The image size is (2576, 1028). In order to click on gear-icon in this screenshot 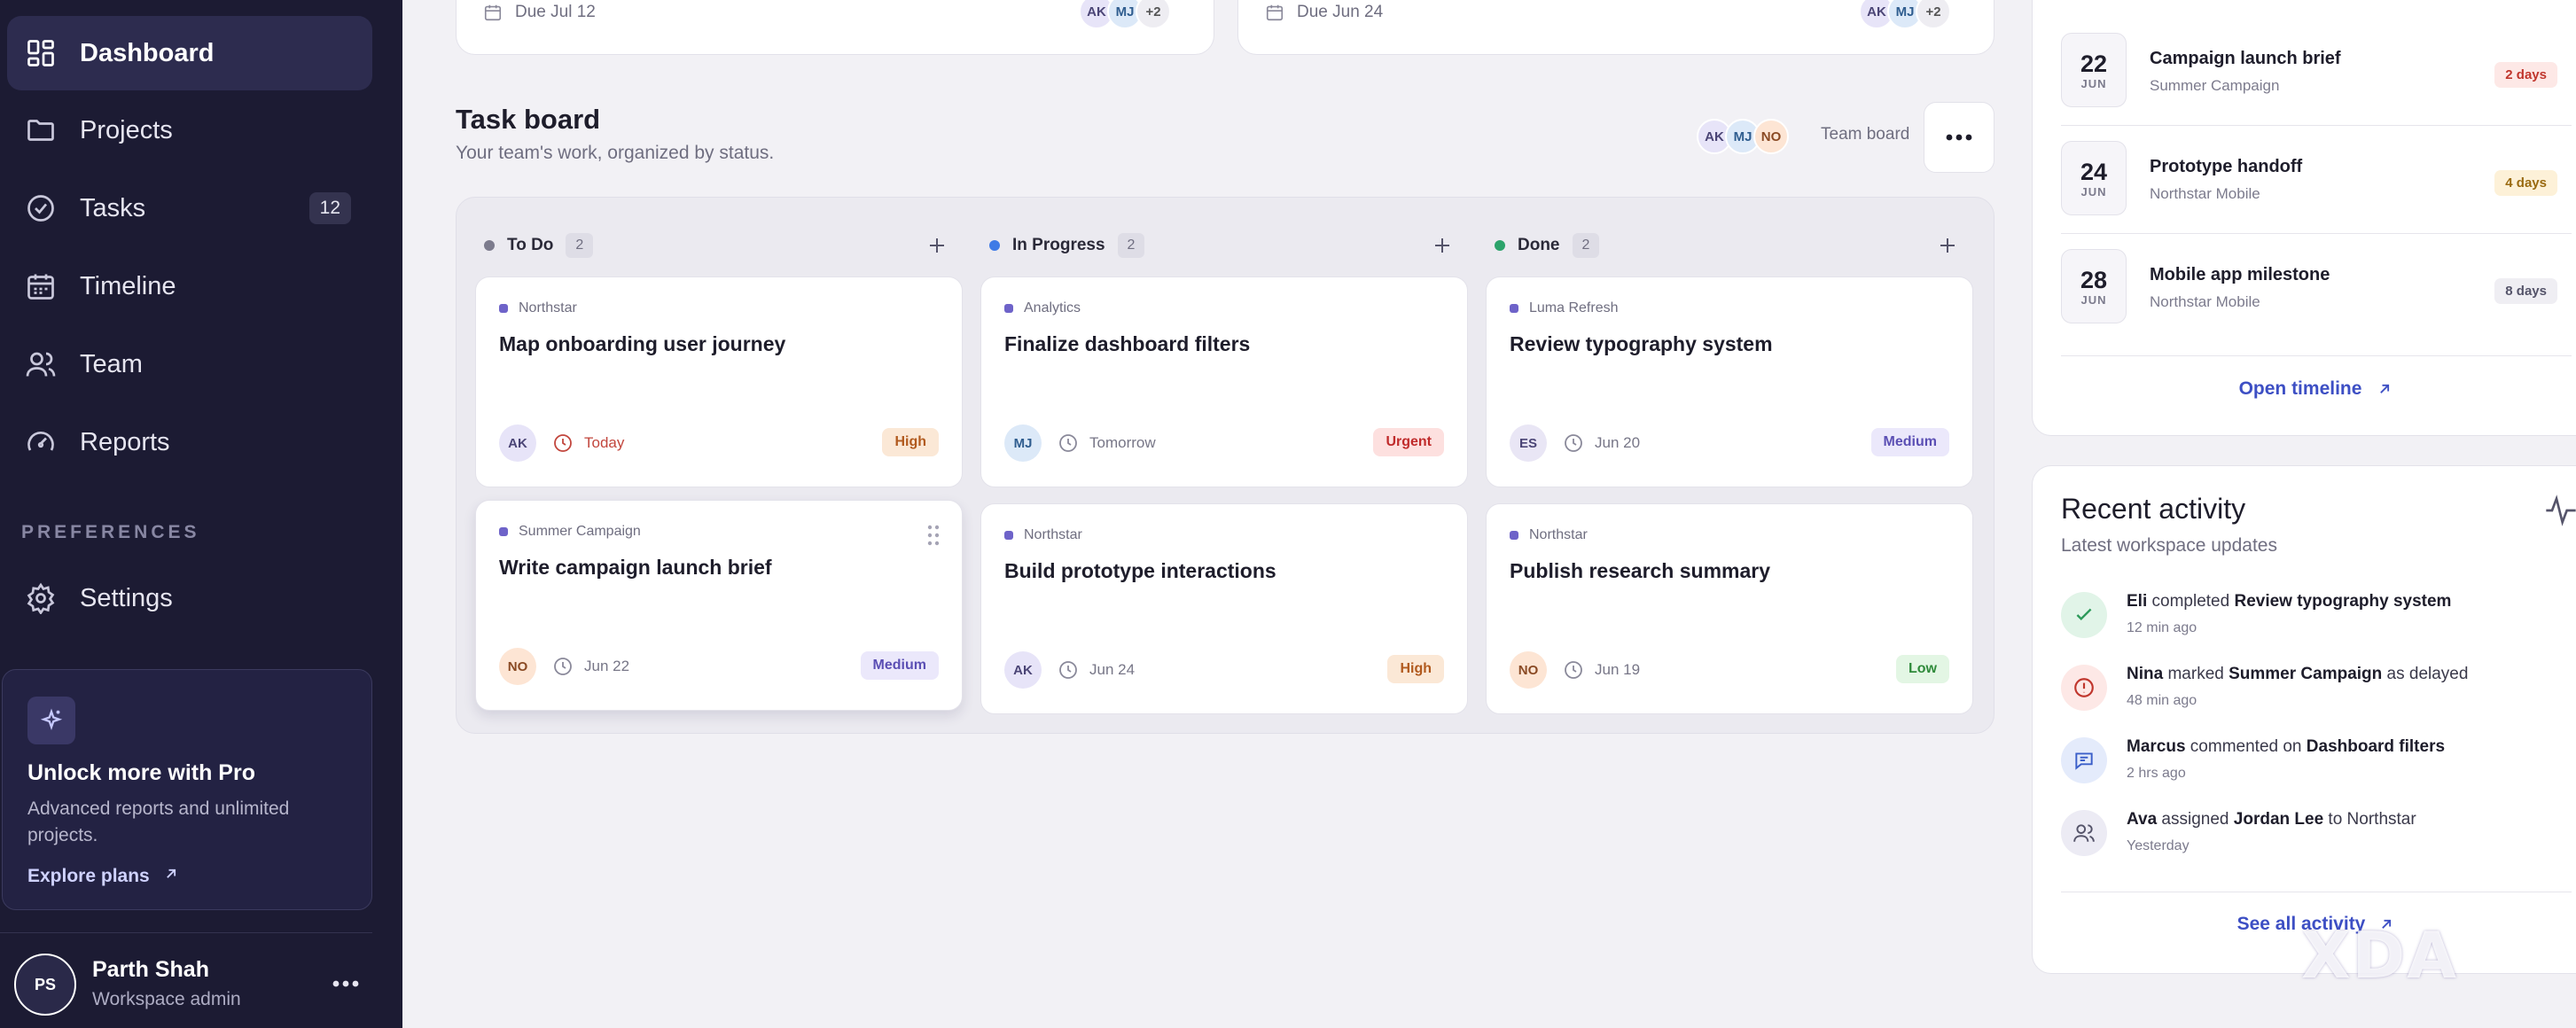, I will do `click(40, 598)`.